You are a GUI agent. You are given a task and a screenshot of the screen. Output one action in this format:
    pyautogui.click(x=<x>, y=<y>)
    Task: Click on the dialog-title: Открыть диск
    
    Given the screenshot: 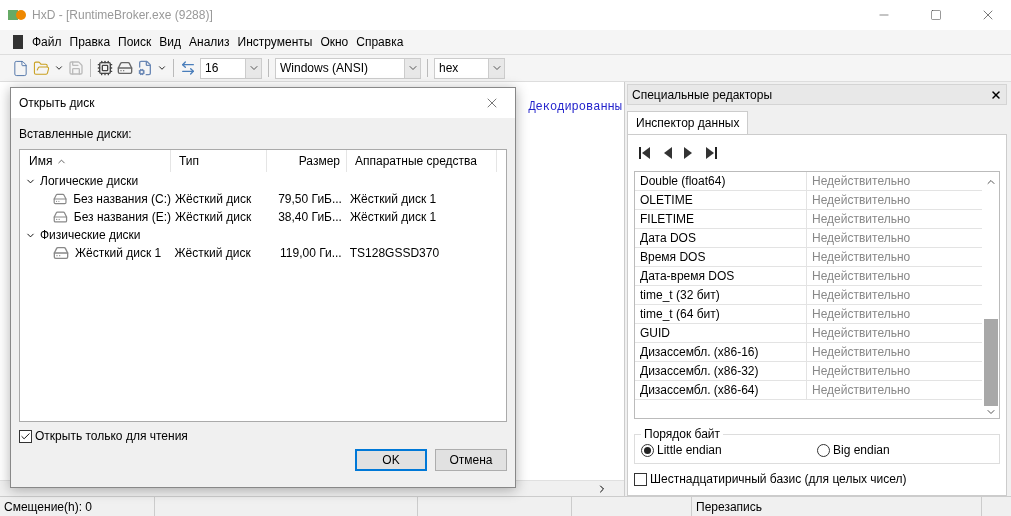 What is the action you would take?
    pyautogui.click(x=57, y=103)
    